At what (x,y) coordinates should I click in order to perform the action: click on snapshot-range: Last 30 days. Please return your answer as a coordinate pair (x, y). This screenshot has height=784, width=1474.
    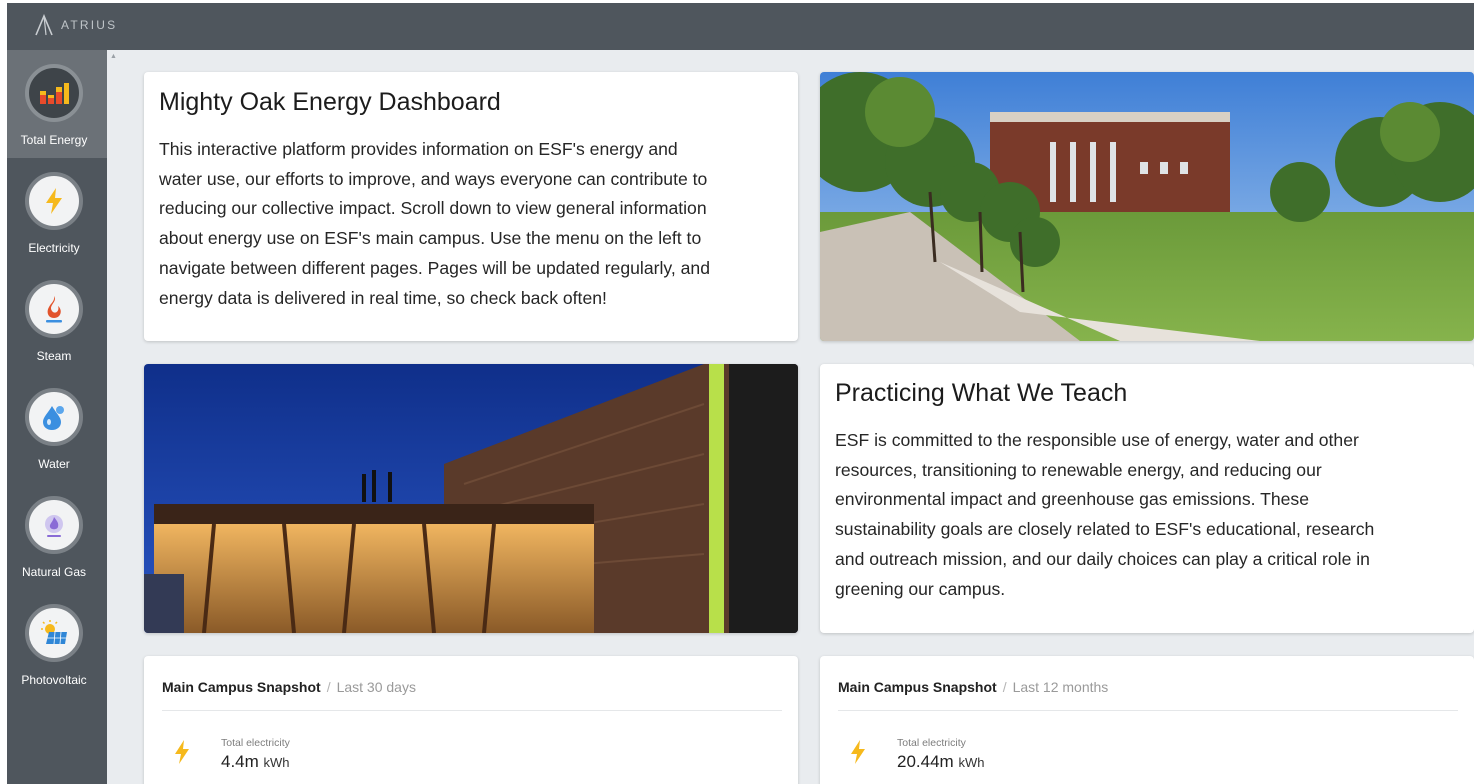
    Looking at the image, I should click on (376, 687).